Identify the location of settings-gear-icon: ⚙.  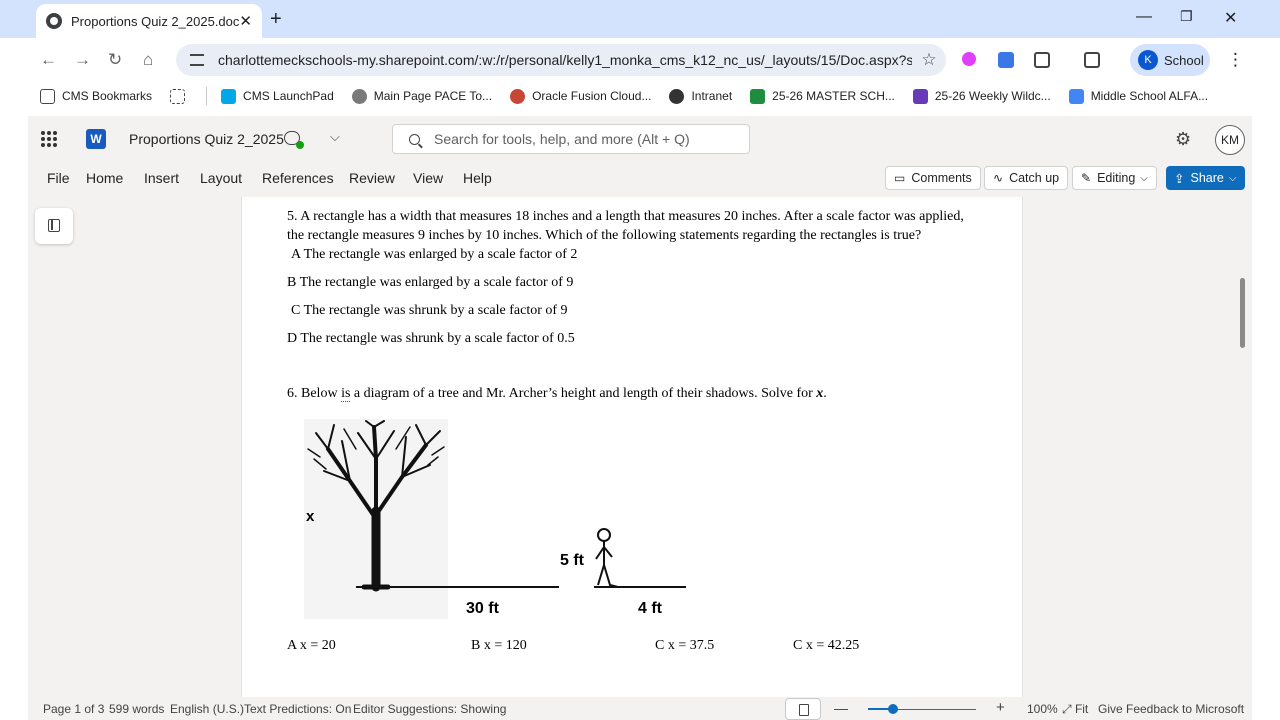
(1183, 139).